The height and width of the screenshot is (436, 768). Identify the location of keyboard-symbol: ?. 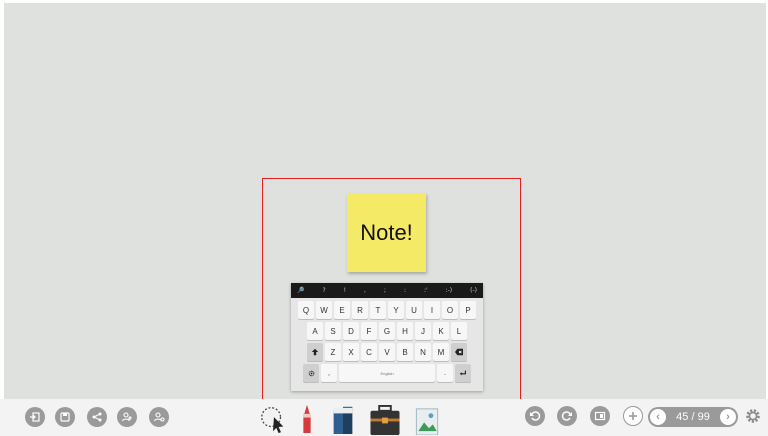
(323, 290).